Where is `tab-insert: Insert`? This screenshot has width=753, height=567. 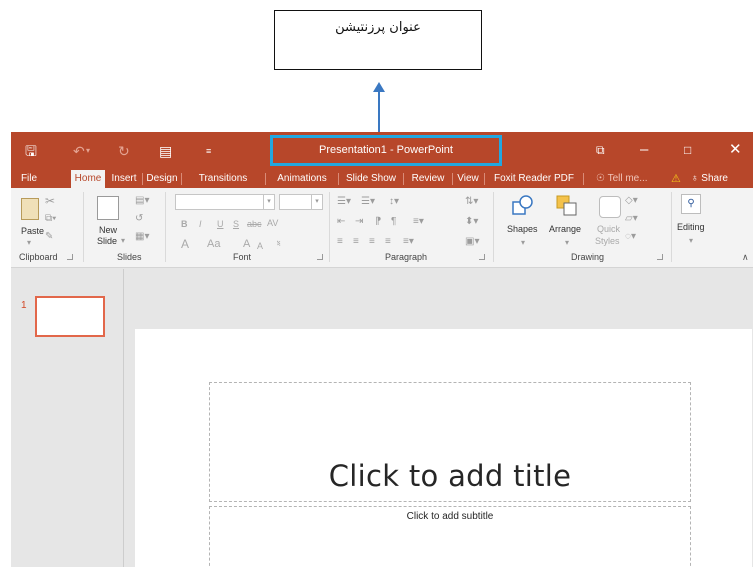 tab-insert: Insert is located at coordinates (124, 179).